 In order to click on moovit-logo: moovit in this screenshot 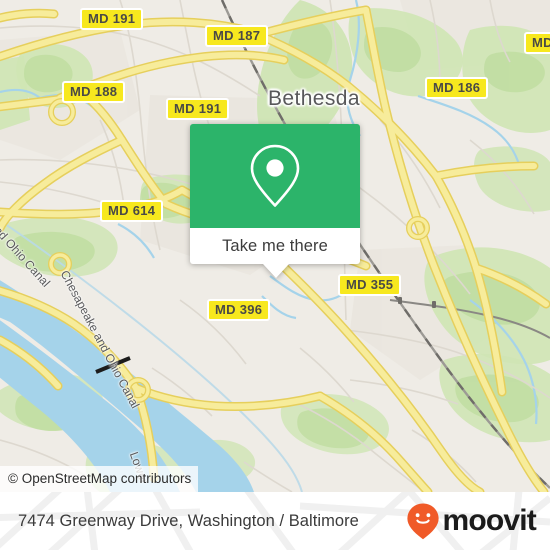, I will do `click(471, 521)`.